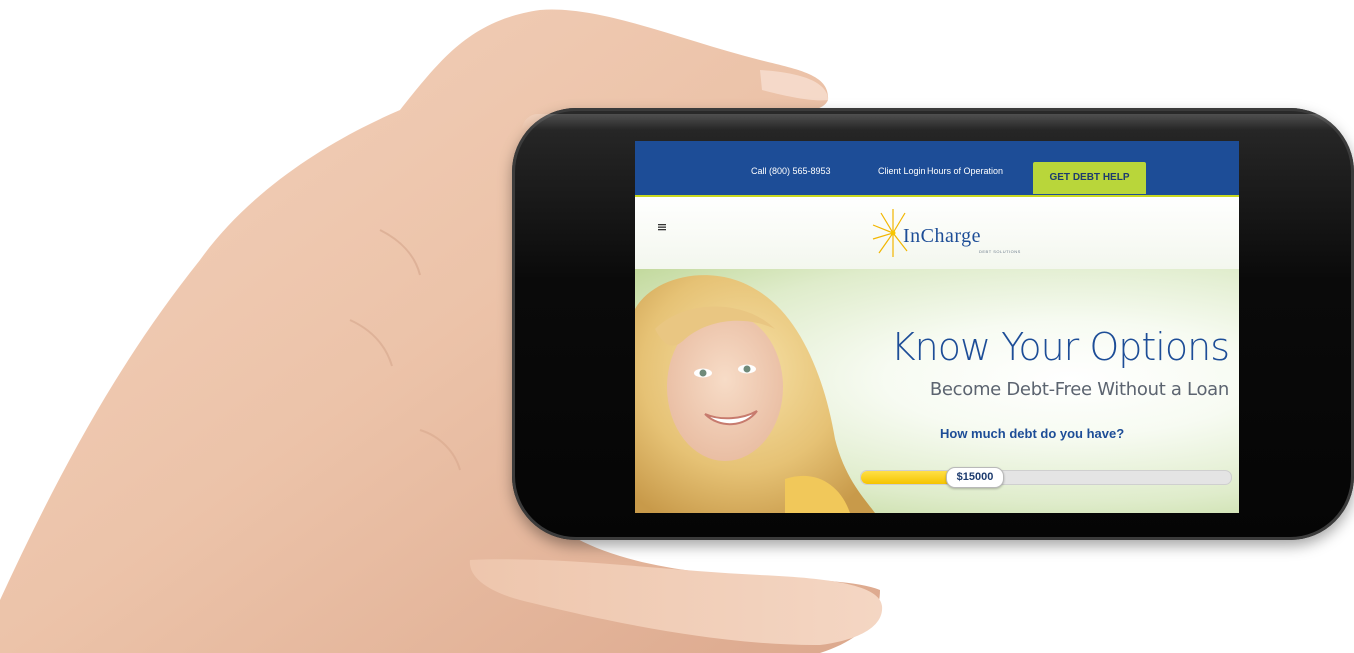  Describe the element at coordinates (1000, 251) in the screenshot. I see `logo-tagline: DEBT SOLUTIONS` at that location.